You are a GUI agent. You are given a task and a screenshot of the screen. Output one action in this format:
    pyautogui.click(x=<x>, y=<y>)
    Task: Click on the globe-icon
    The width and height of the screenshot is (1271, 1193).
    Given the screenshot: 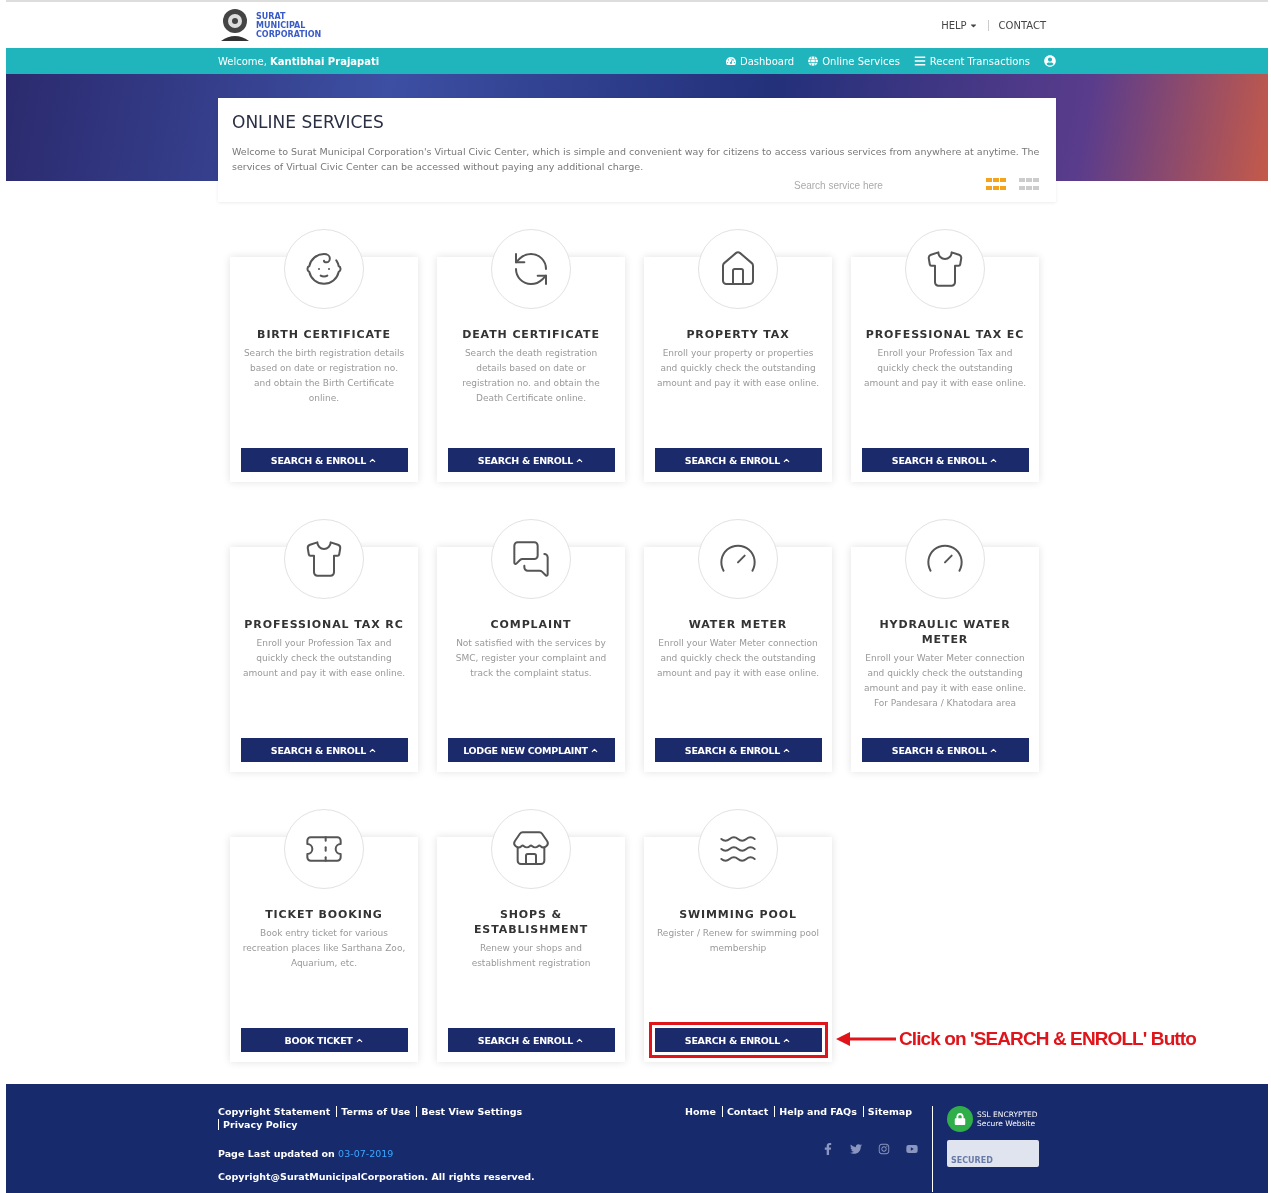 What is the action you would take?
    pyautogui.click(x=813, y=61)
    